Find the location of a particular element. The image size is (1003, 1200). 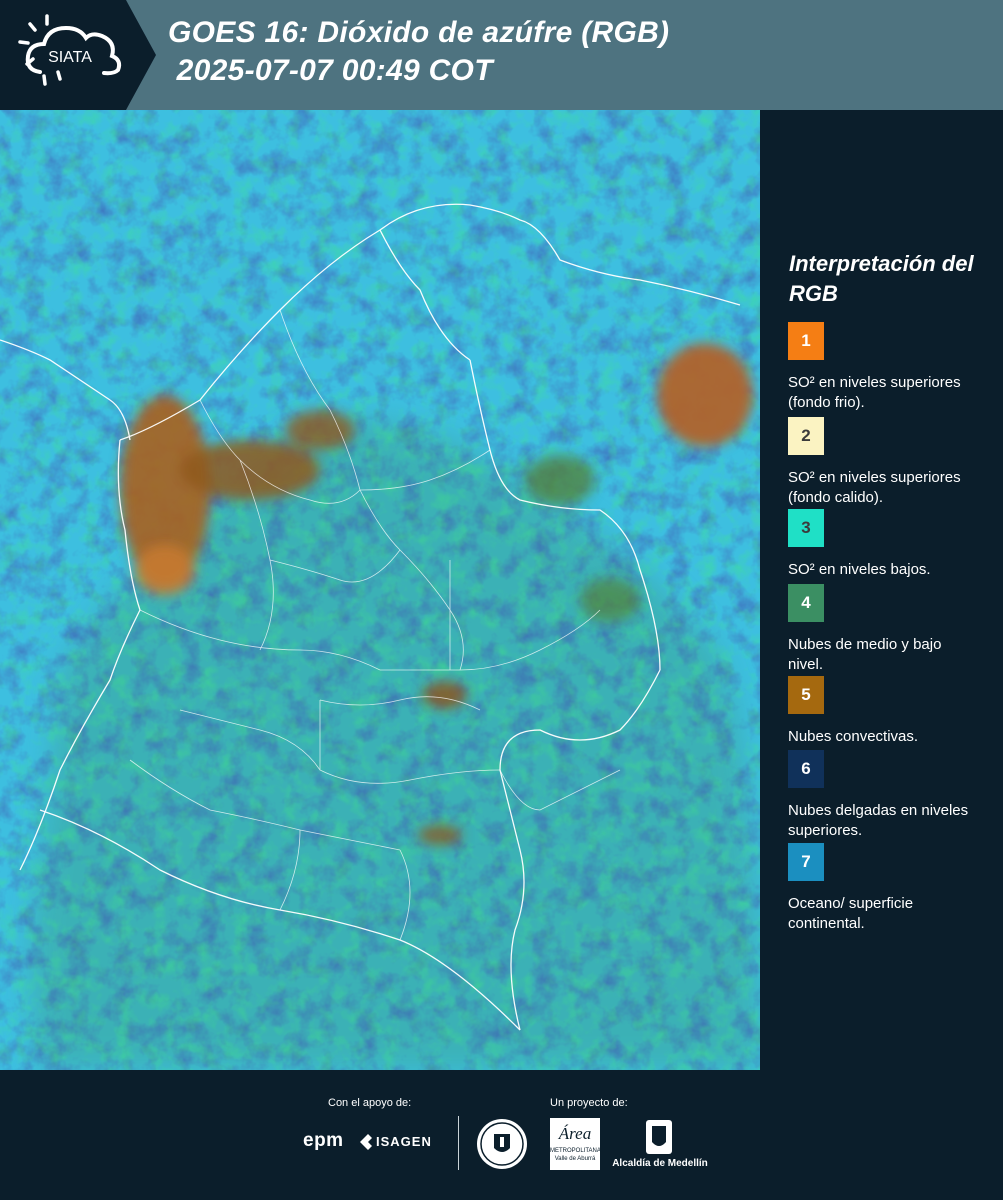

legend-item-3: 3 SO² en niveles bajos. is located at coordinates (893, 544).